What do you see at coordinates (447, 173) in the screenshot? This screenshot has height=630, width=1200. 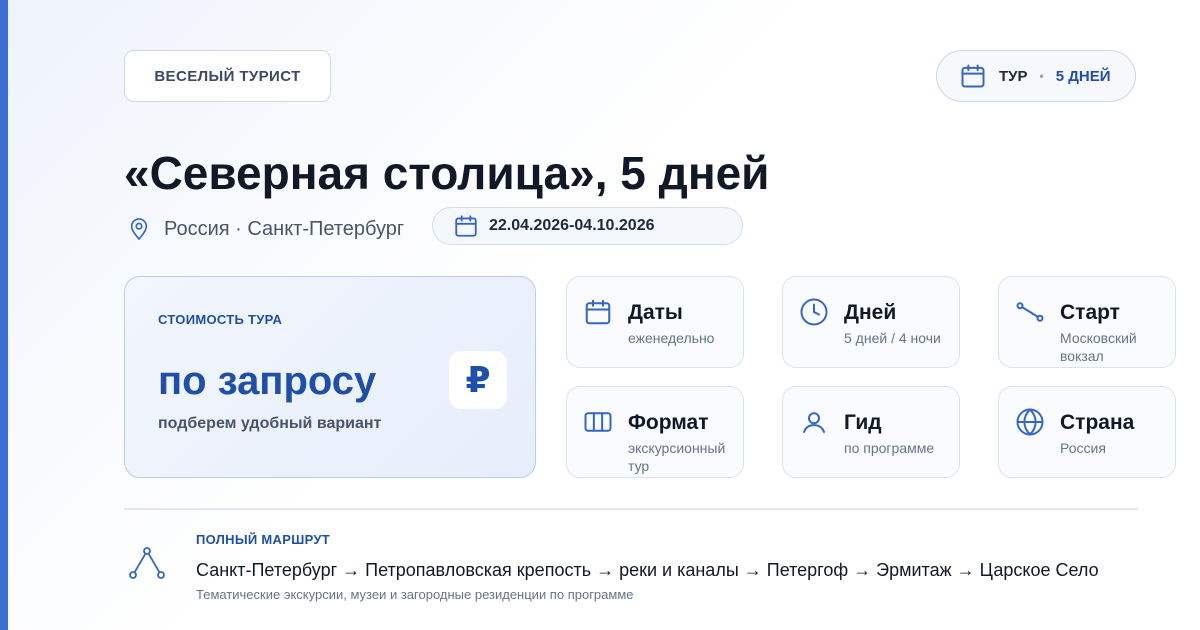 I see `page-title: «Северная столица», 5 дней` at bounding box center [447, 173].